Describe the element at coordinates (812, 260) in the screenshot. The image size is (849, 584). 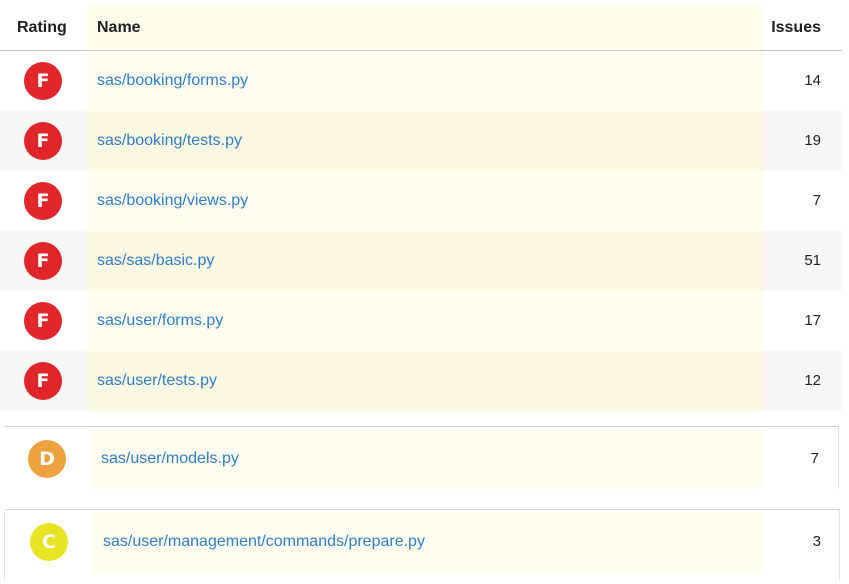
I see `issue-count: 51` at that location.